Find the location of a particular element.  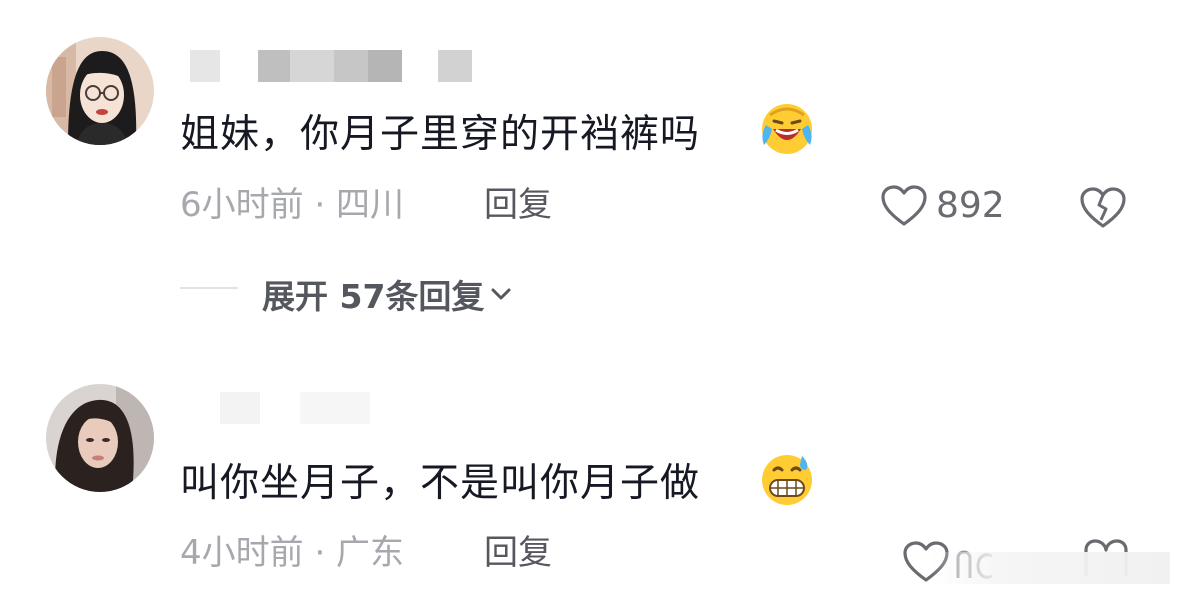

broken-heart-icon is located at coordinates (1103, 207).